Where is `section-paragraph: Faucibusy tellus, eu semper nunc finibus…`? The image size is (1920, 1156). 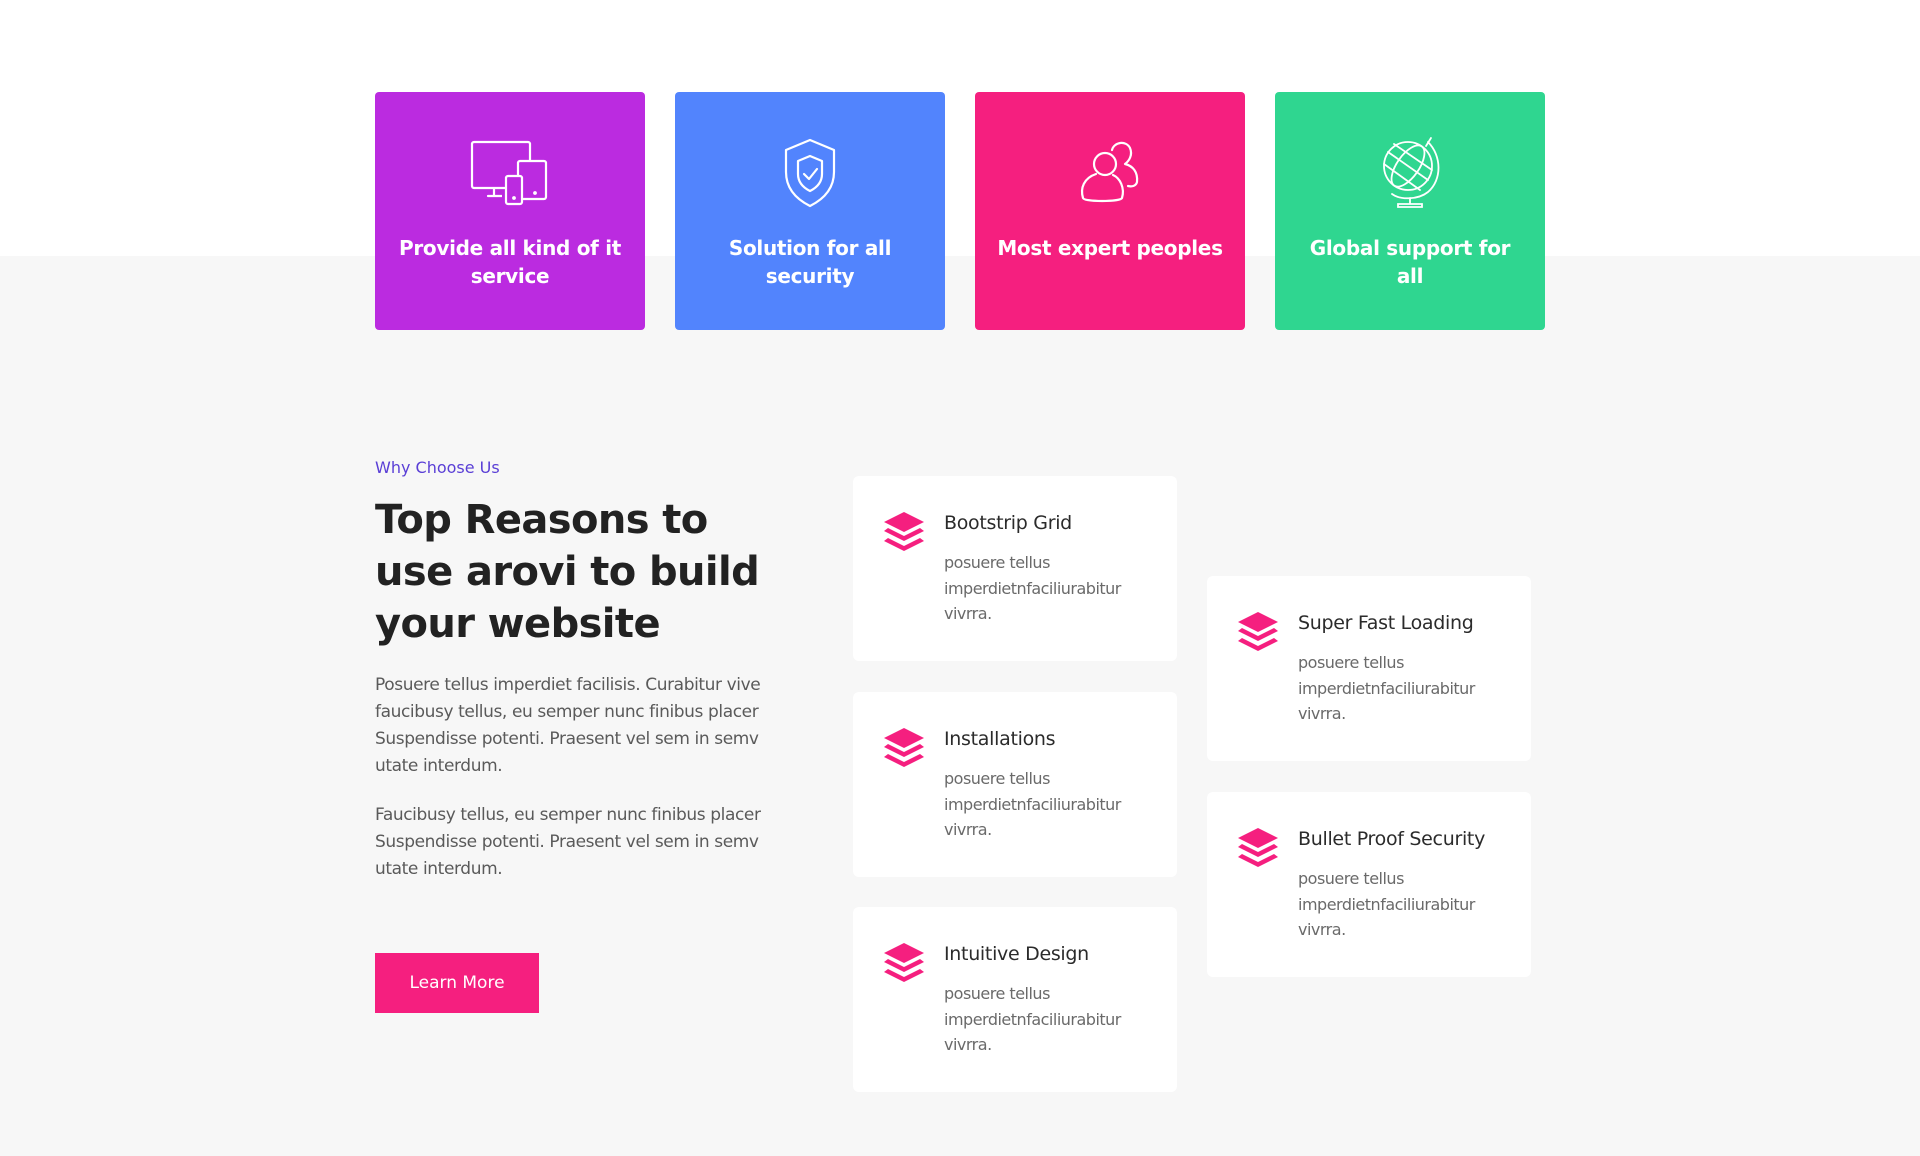
section-paragraph: Faucibusy tellus, eu semper nunc finibus… is located at coordinates (568, 842).